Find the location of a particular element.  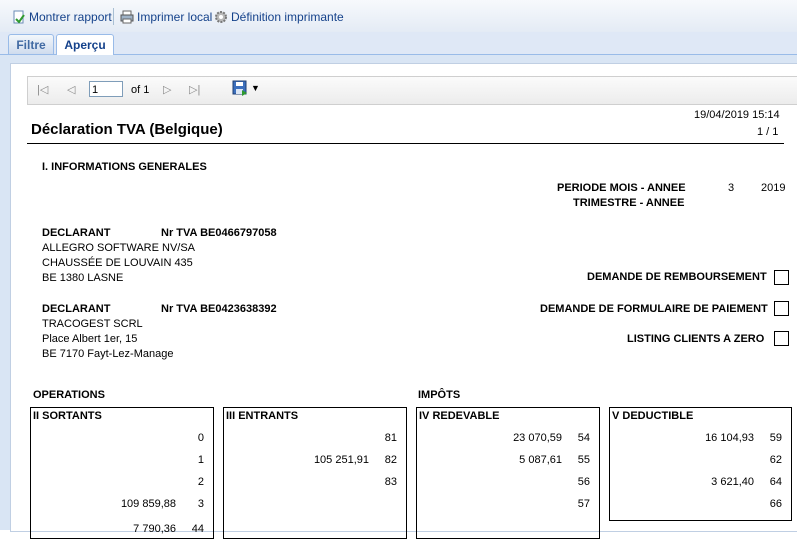

declarant2-name: TRACOGEST SCRL is located at coordinates (92, 324).